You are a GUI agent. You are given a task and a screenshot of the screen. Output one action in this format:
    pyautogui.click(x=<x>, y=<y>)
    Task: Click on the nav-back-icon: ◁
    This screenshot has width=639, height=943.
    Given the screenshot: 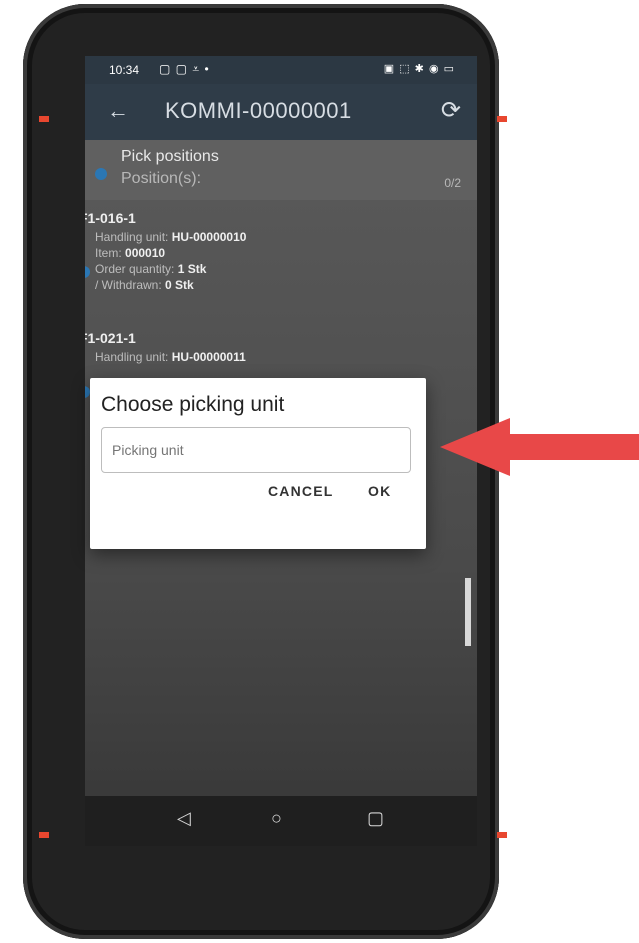 What is the action you would take?
    pyautogui.click(x=184, y=818)
    